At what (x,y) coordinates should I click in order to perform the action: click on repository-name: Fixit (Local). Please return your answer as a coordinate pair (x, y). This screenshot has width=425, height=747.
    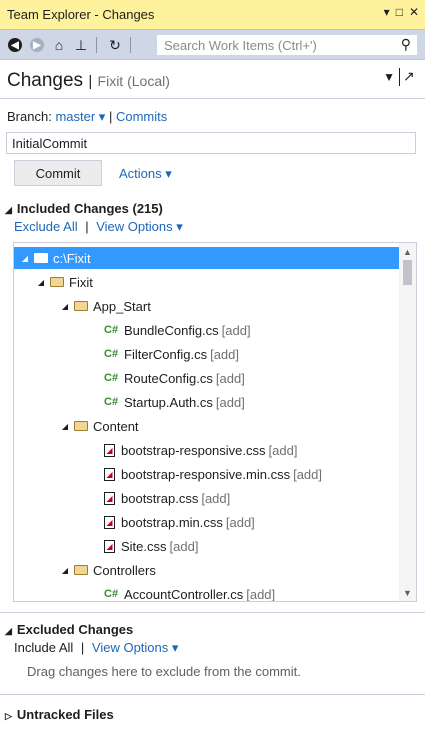
    Looking at the image, I should click on (133, 81).